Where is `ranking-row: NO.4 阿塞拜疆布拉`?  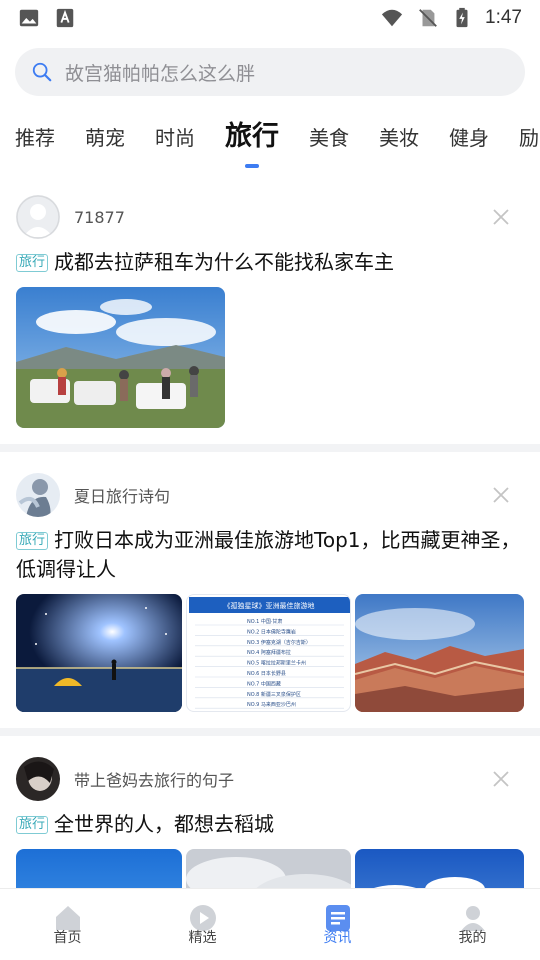 ranking-row: NO.4 阿塞拜疆布拉 is located at coordinates (269, 652).